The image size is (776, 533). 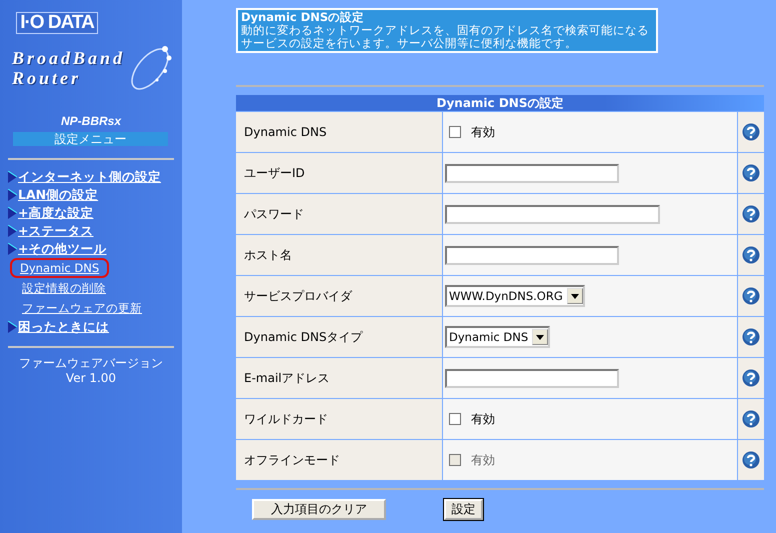 What do you see at coordinates (64, 288) in the screenshot?
I see `submenu-link: 設定情報の削除` at bounding box center [64, 288].